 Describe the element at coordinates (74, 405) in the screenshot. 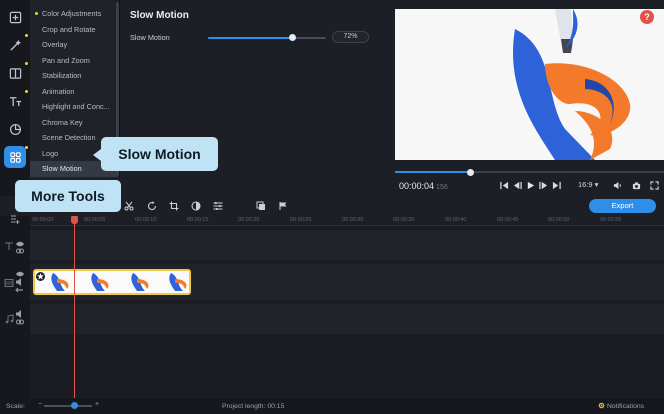

I see `scale-slider-handle` at that location.